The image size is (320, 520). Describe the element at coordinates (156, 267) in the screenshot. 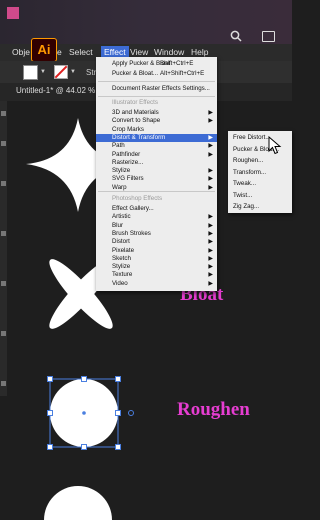

I see `menu-item-ps-stylize: Stylize ▶` at that location.